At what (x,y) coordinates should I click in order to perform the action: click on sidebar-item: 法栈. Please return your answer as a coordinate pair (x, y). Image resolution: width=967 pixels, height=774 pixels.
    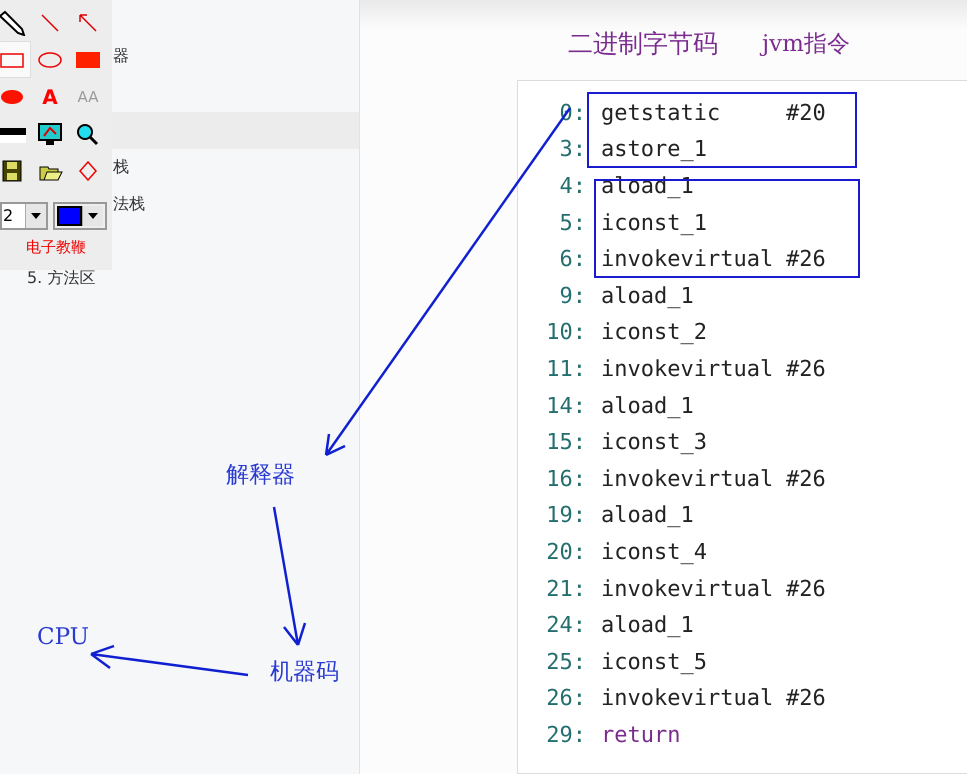
    Looking at the image, I should click on (235, 204).